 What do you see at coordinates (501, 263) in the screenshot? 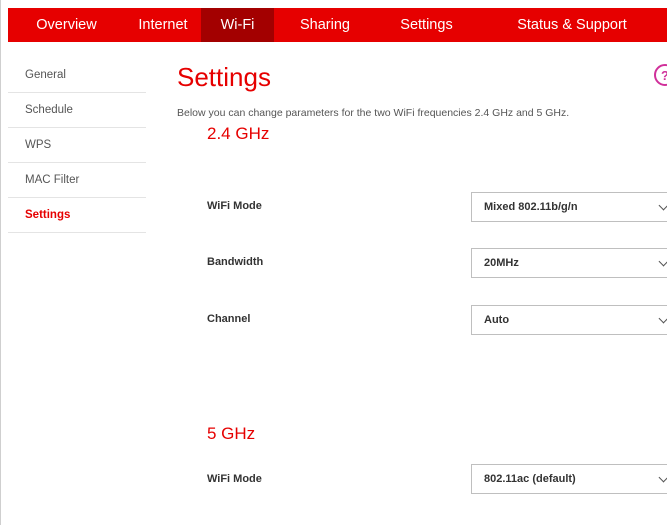
I see `bandwidth-value-2-4ghz: 20MHz` at bounding box center [501, 263].